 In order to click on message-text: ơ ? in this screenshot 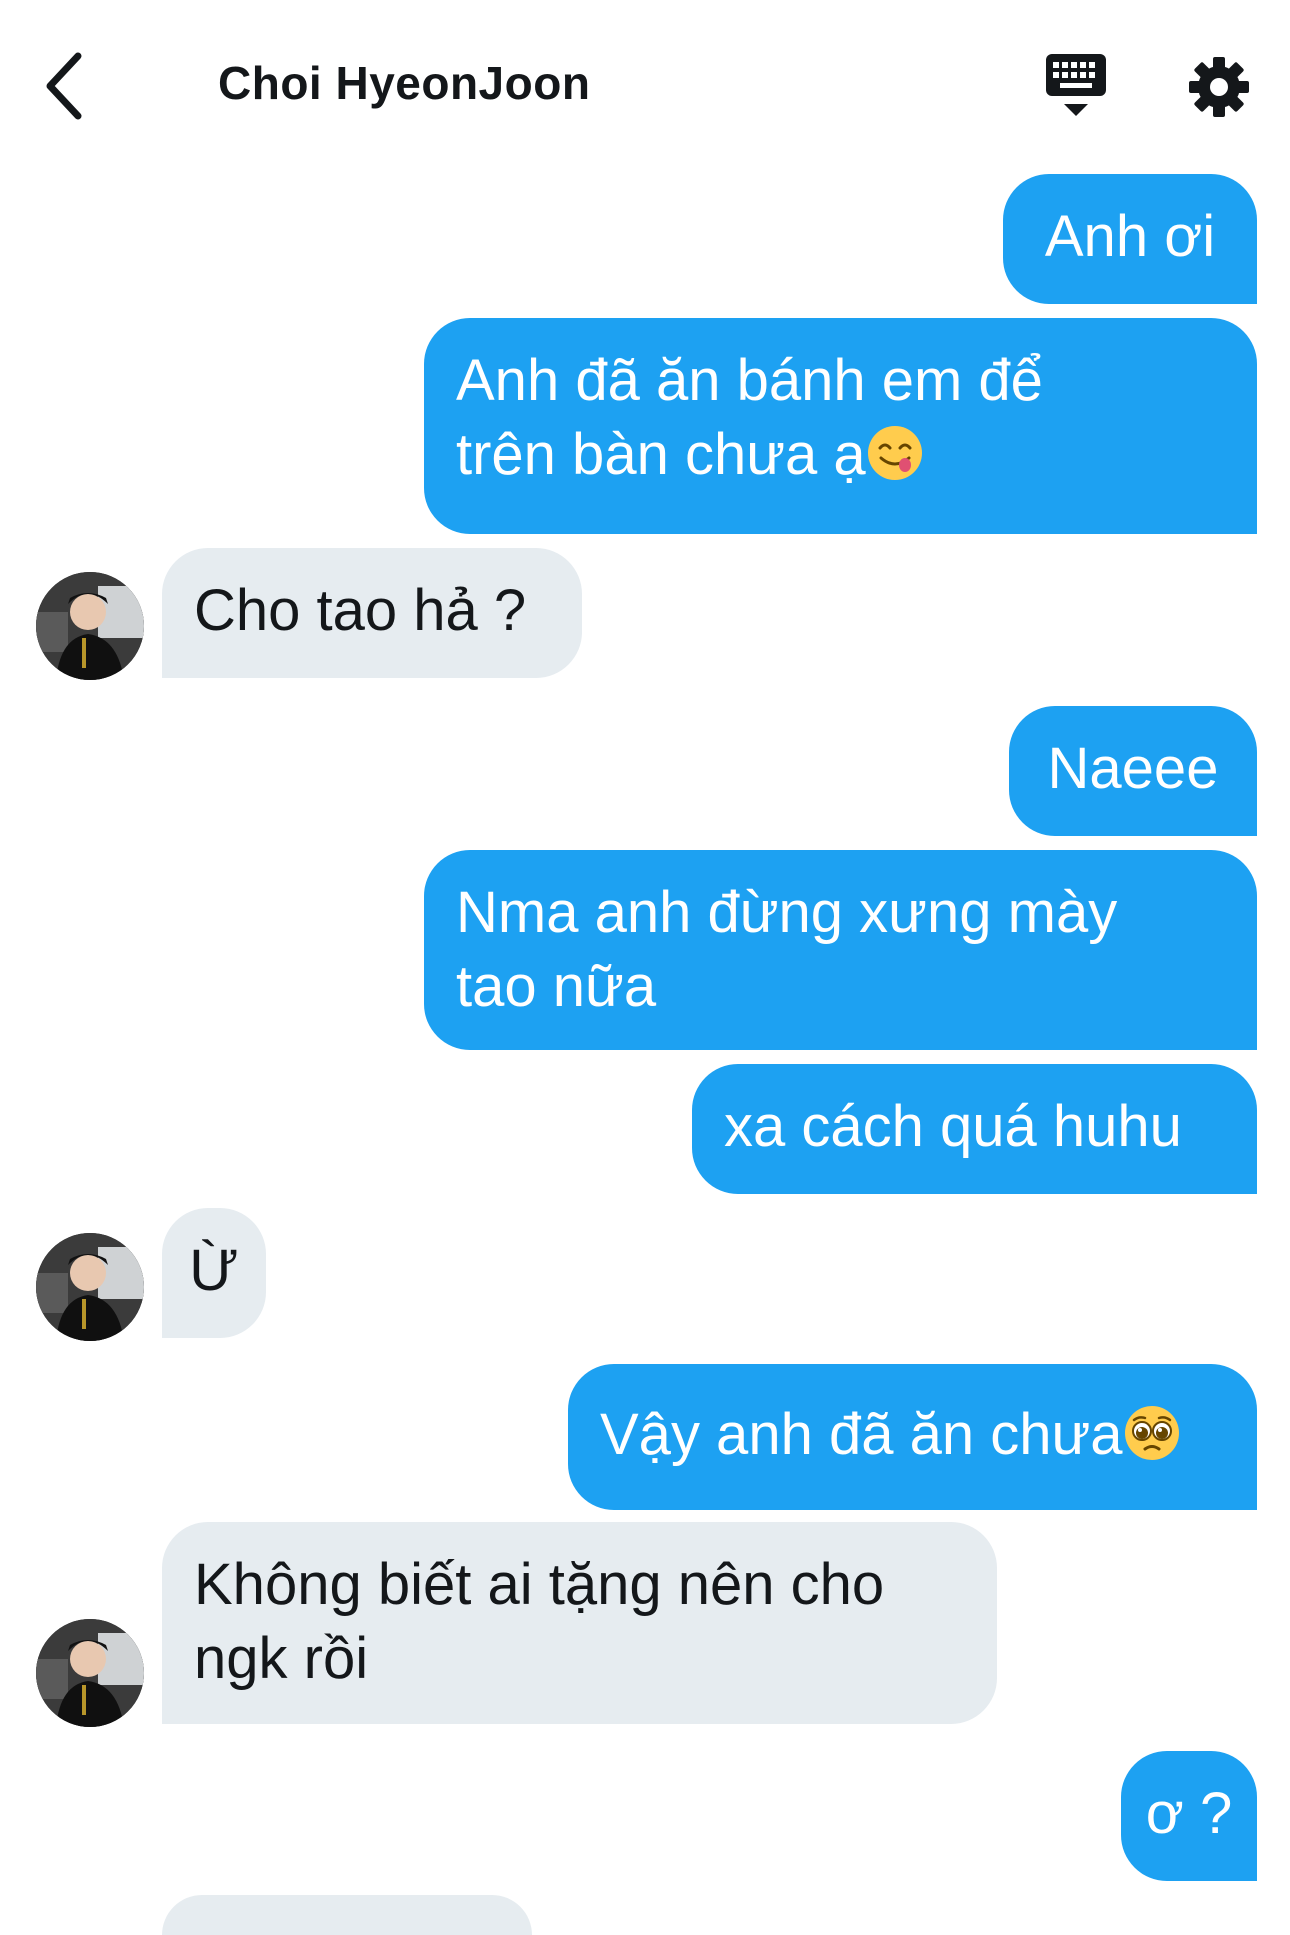, I will do `click(1189, 1813)`.